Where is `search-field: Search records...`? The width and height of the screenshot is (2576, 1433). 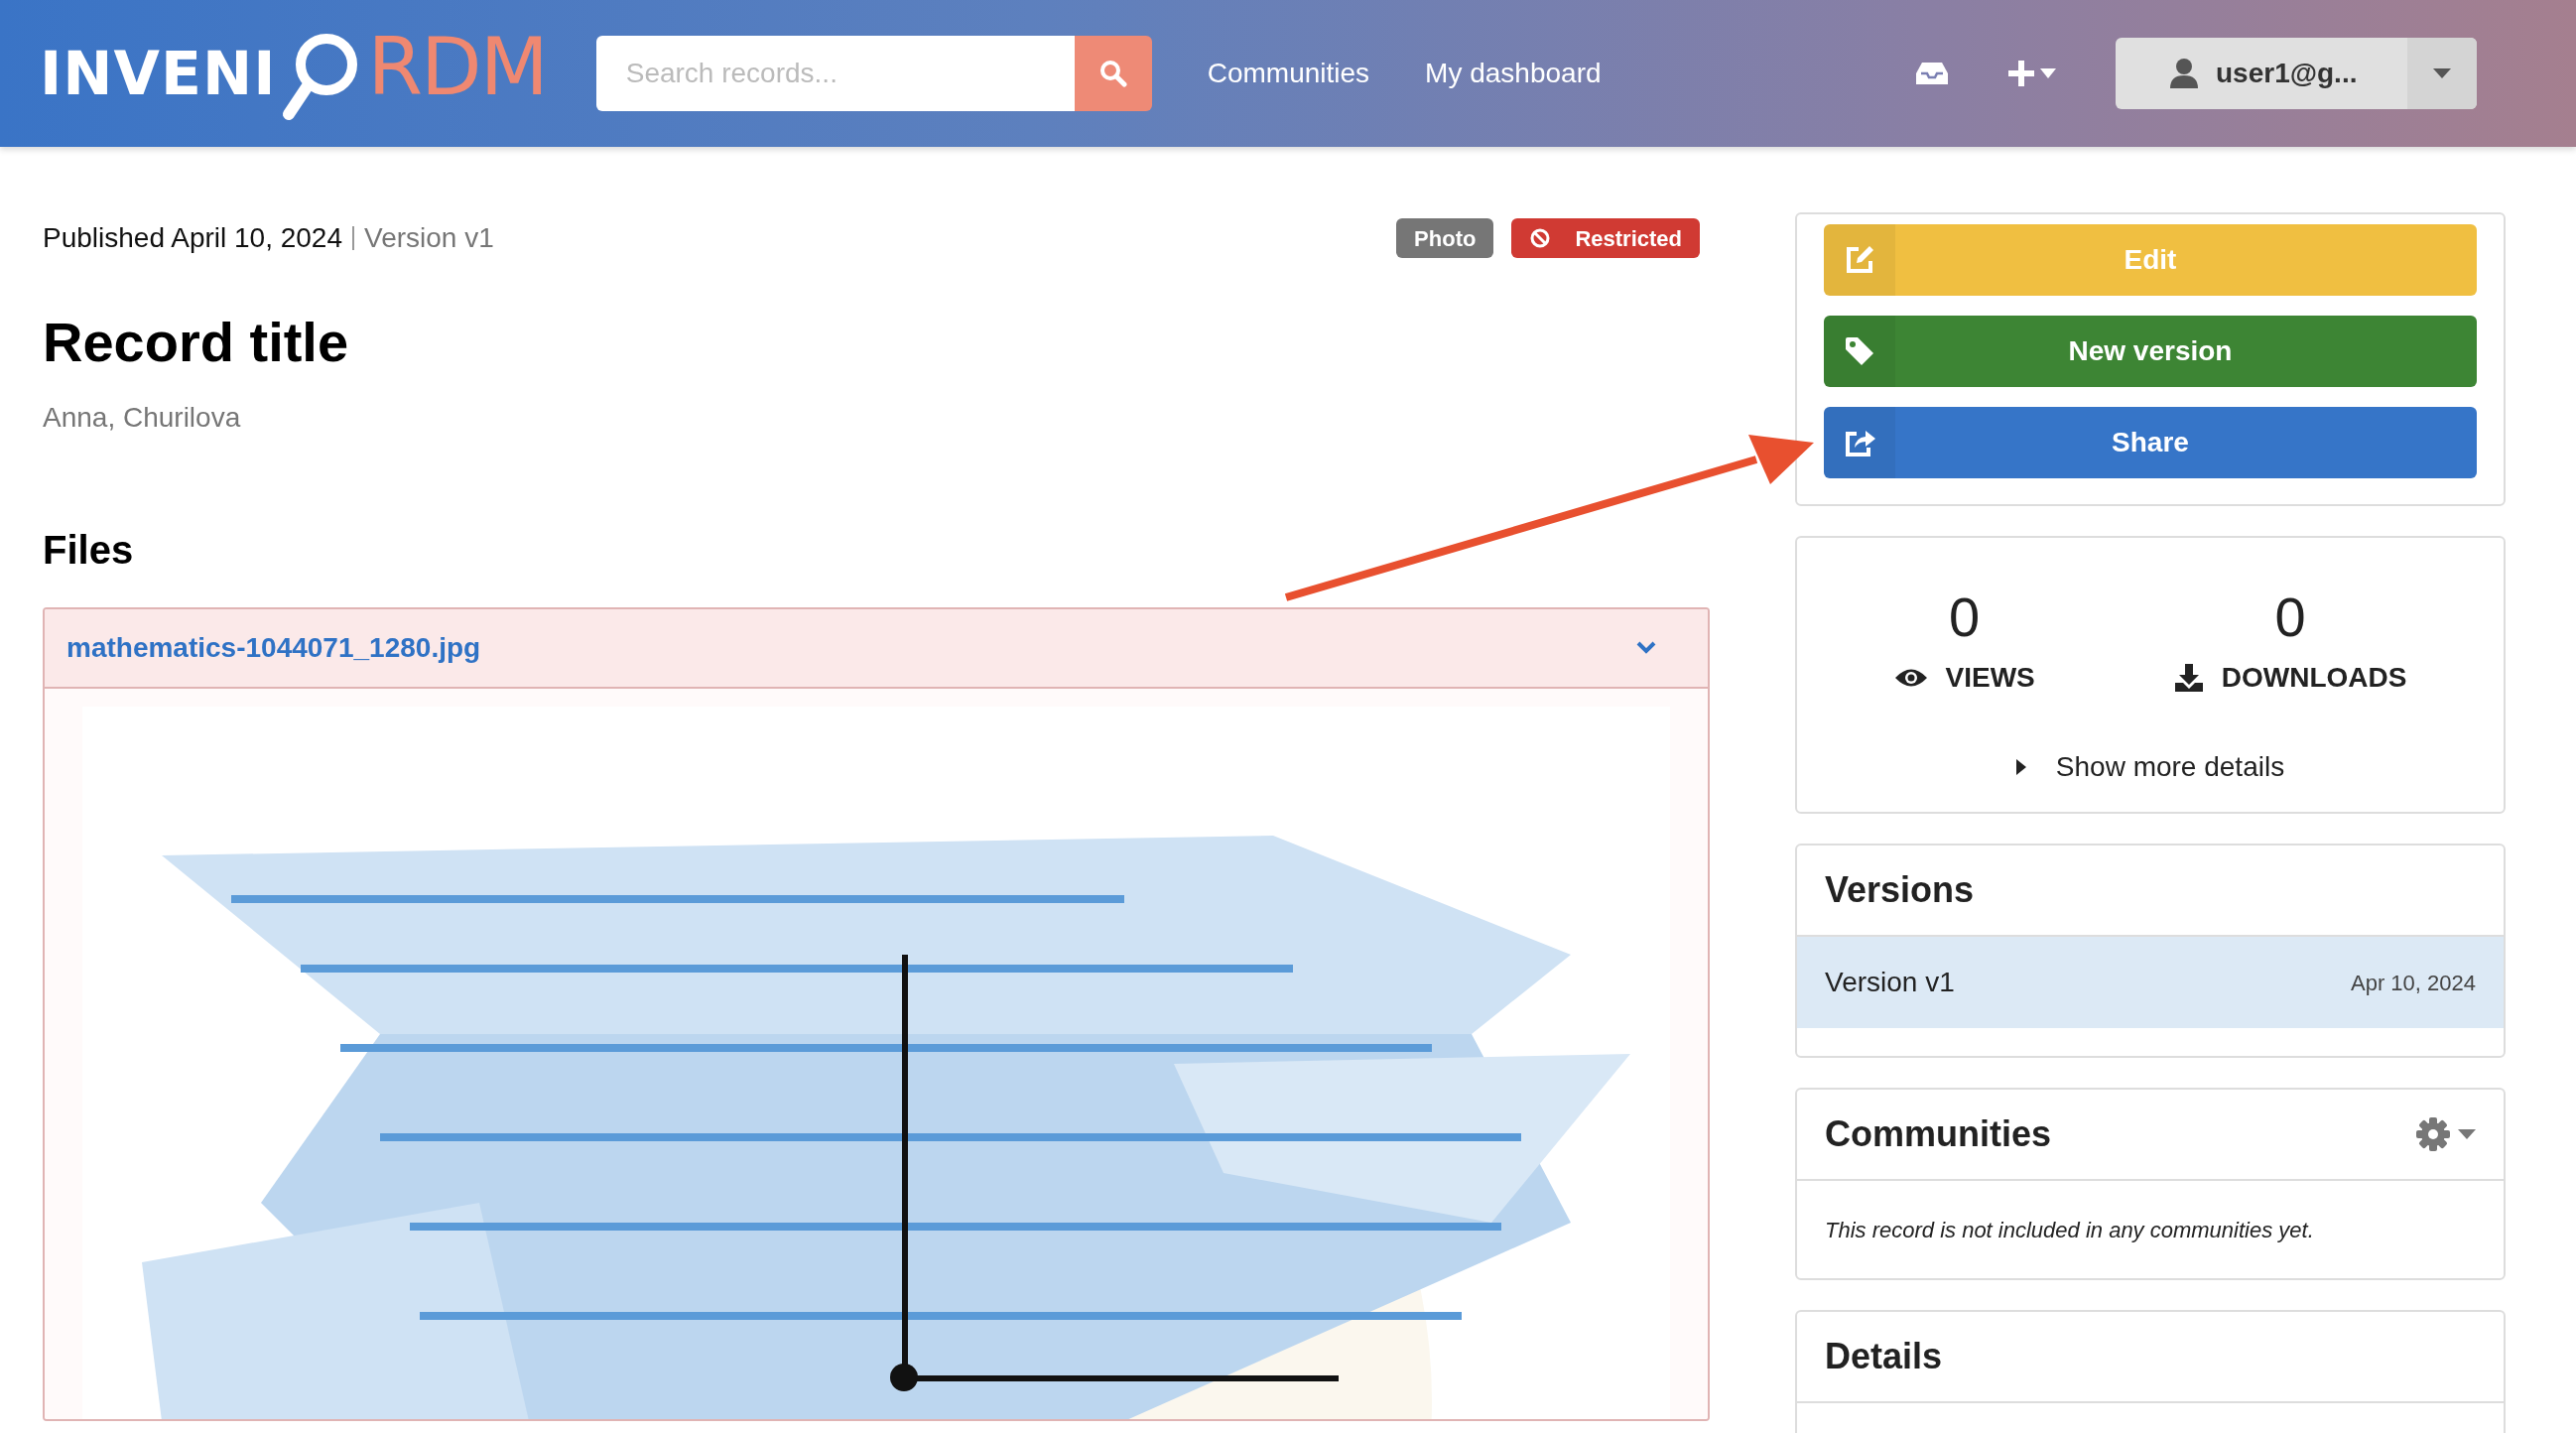
search-field: Search records... is located at coordinates (835, 73).